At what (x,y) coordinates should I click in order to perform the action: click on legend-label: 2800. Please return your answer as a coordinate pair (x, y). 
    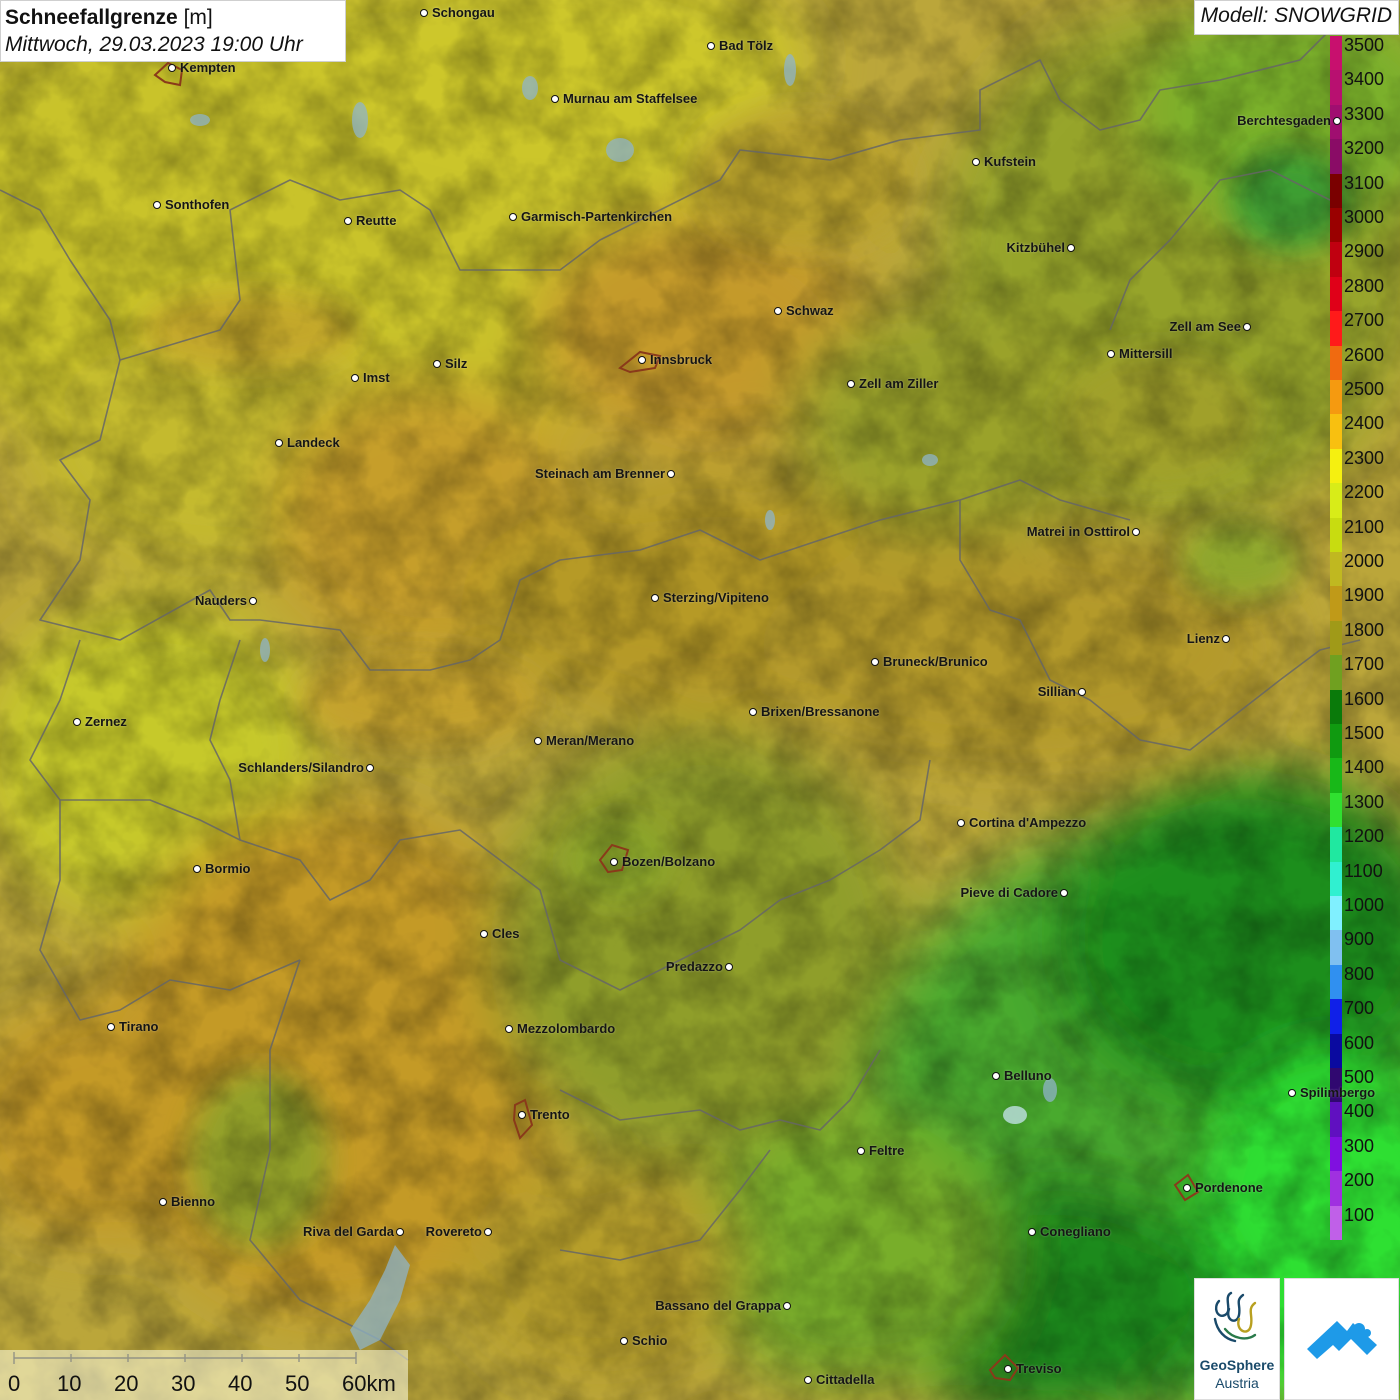
    Looking at the image, I should click on (1364, 285).